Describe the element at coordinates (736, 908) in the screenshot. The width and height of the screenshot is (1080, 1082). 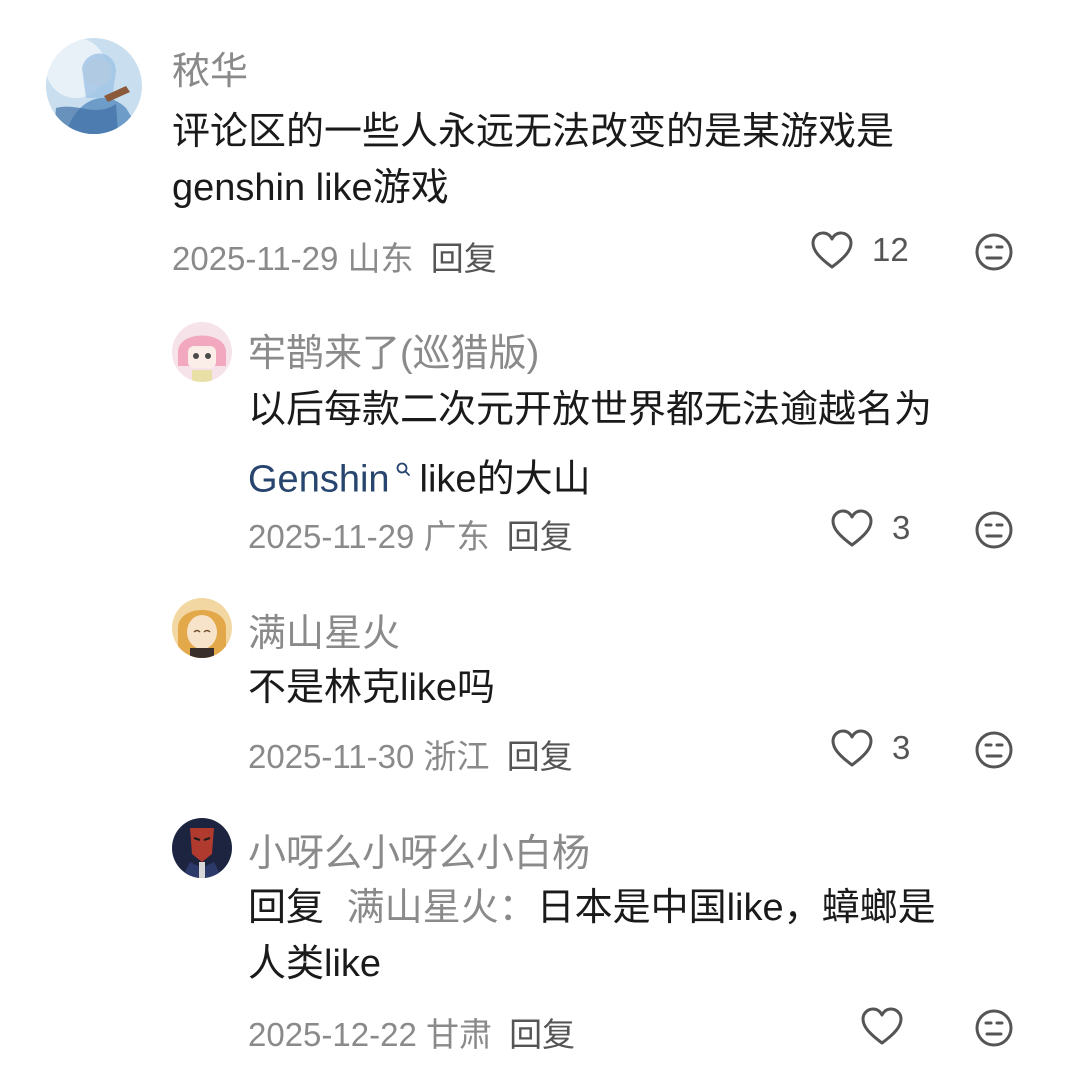
I see `comment-text-rest: 日本是中国like，蟑螂是` at that location.